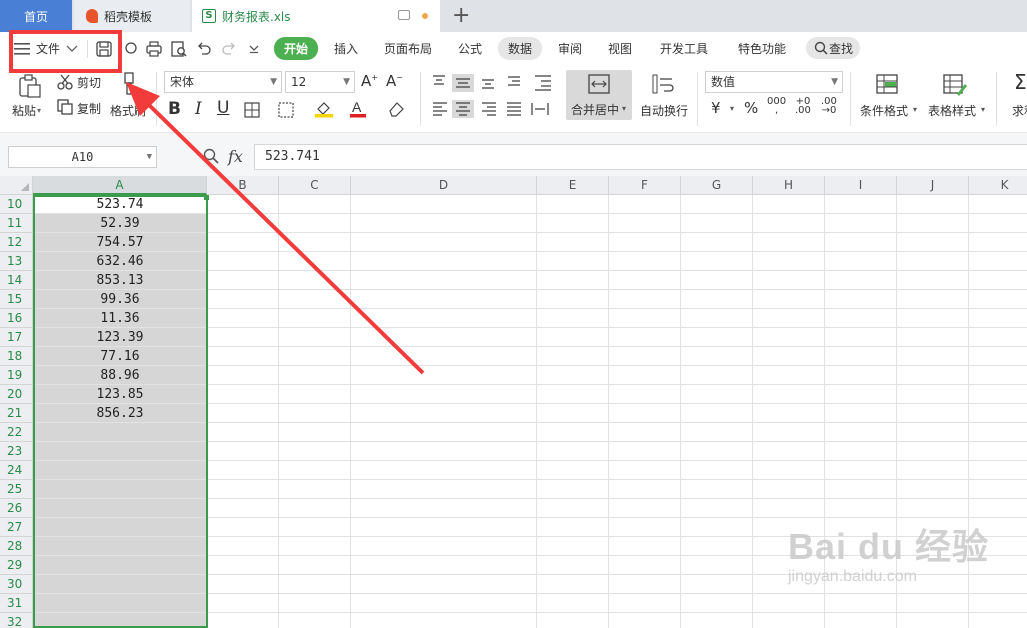 The width and height of the screenshot is (1027, 628). What do you see at coordinates (751, 108) in the screenshot?
I see `percent-button: %` at bounding box center [751, 108].